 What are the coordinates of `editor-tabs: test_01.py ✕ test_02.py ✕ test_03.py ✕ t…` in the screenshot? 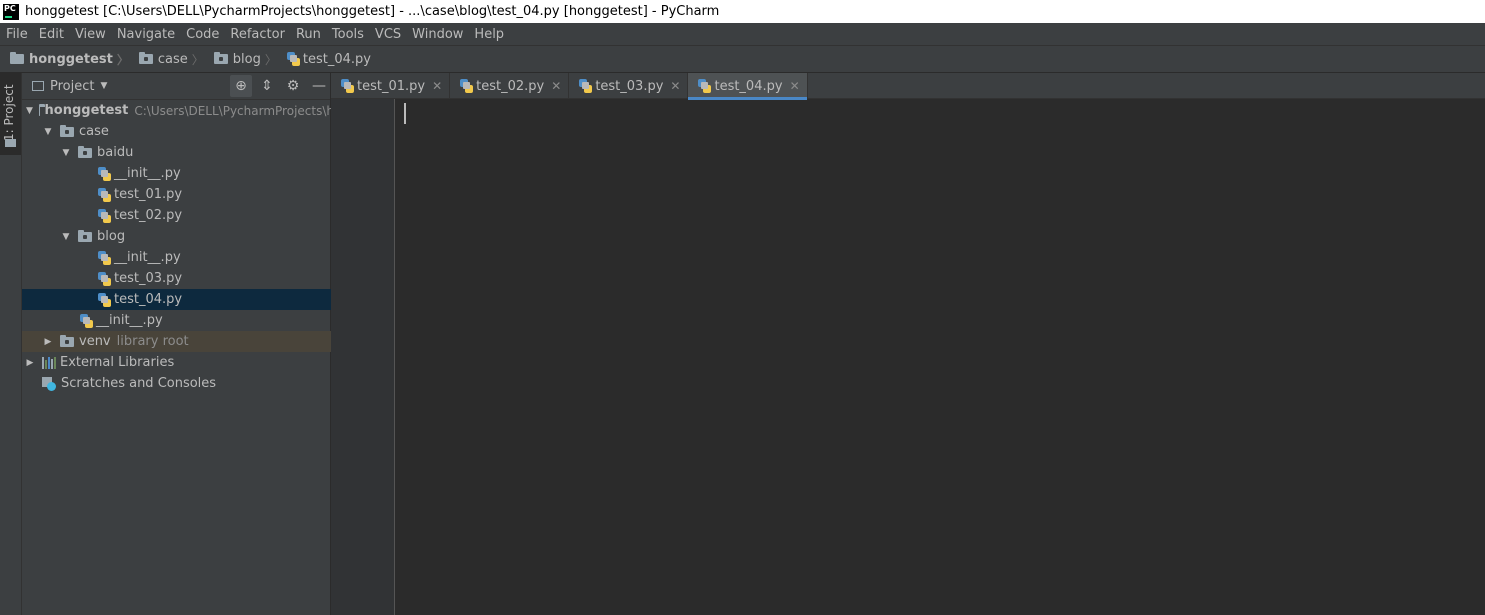 It's located at (908, 86).